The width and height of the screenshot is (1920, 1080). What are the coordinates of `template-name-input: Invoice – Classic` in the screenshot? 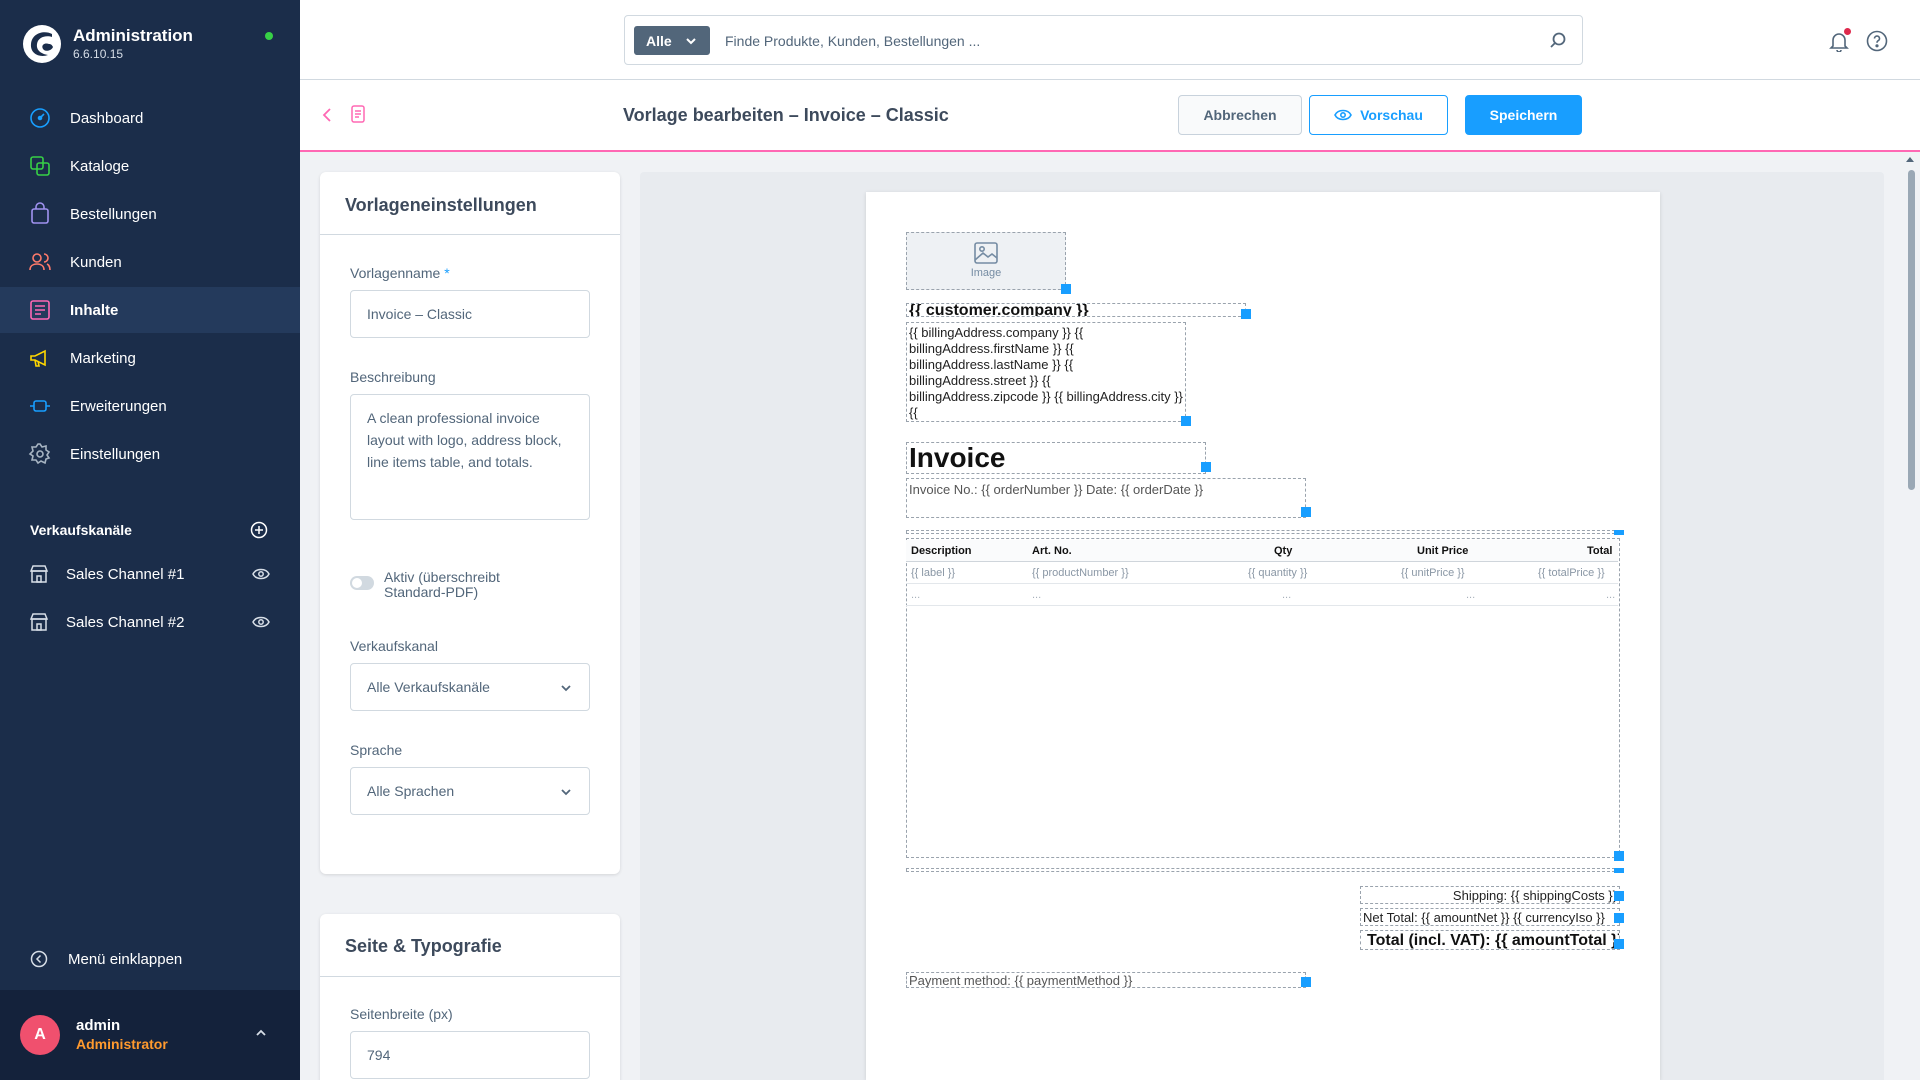 It's located at (470, 314).